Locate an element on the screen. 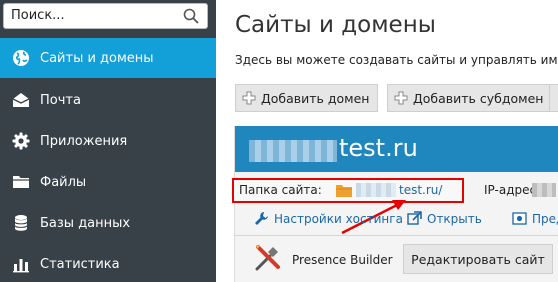 This screenshot has width=558, height=282. site-folder-label: Папка сайта: is located at coordinates (280, 190).